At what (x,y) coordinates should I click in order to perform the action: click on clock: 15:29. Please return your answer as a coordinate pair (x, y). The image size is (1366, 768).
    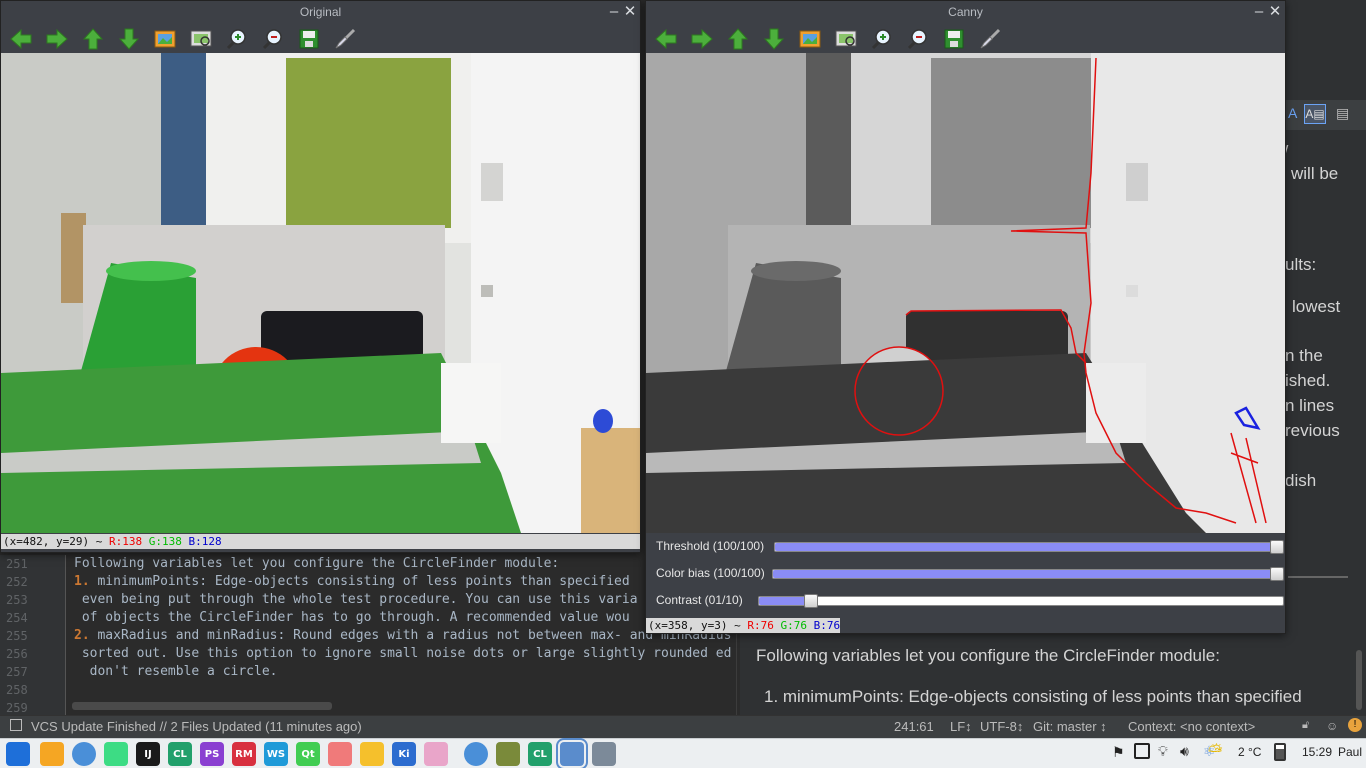
    Looking at the image, I should click on (1317, 752).